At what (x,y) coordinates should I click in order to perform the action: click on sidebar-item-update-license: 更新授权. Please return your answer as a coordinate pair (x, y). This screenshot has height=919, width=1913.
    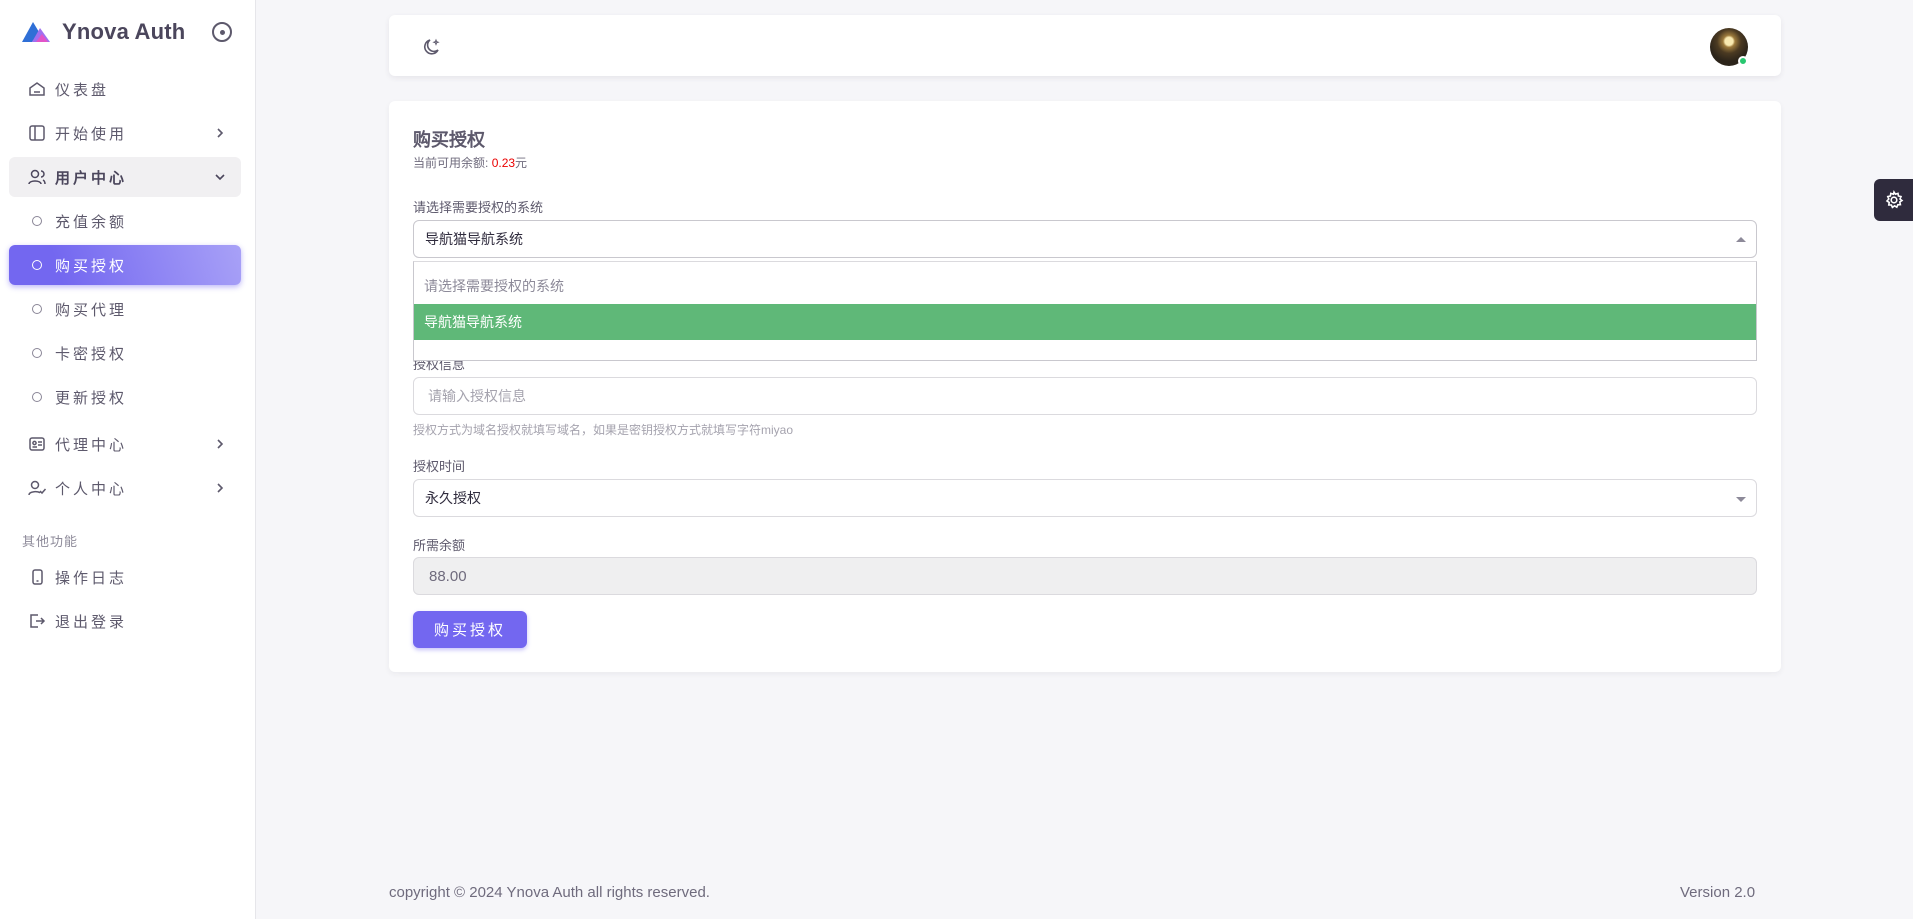
    Looking at the image, I should click on (125, 397).